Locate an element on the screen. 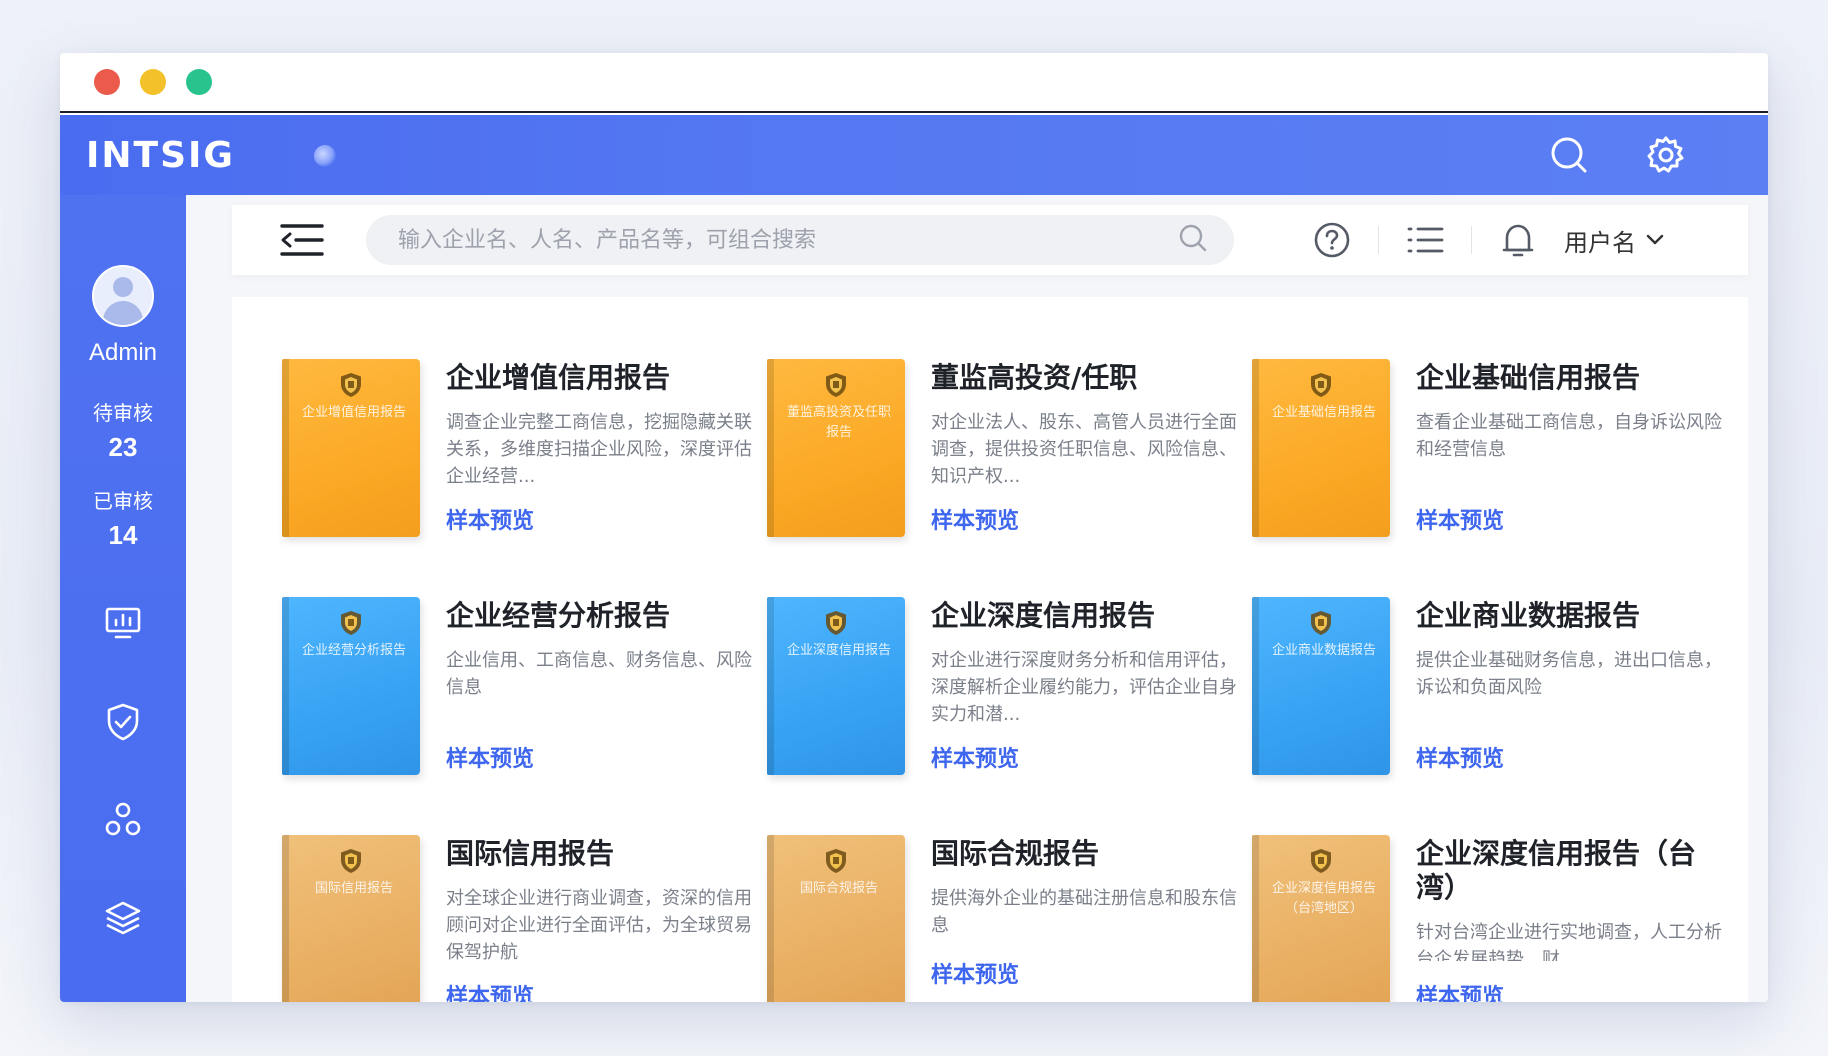 The height and width of the screenshot is (1056, 1828). report-cover: 企业经营分析报告 is located at coordinates (351, 686).